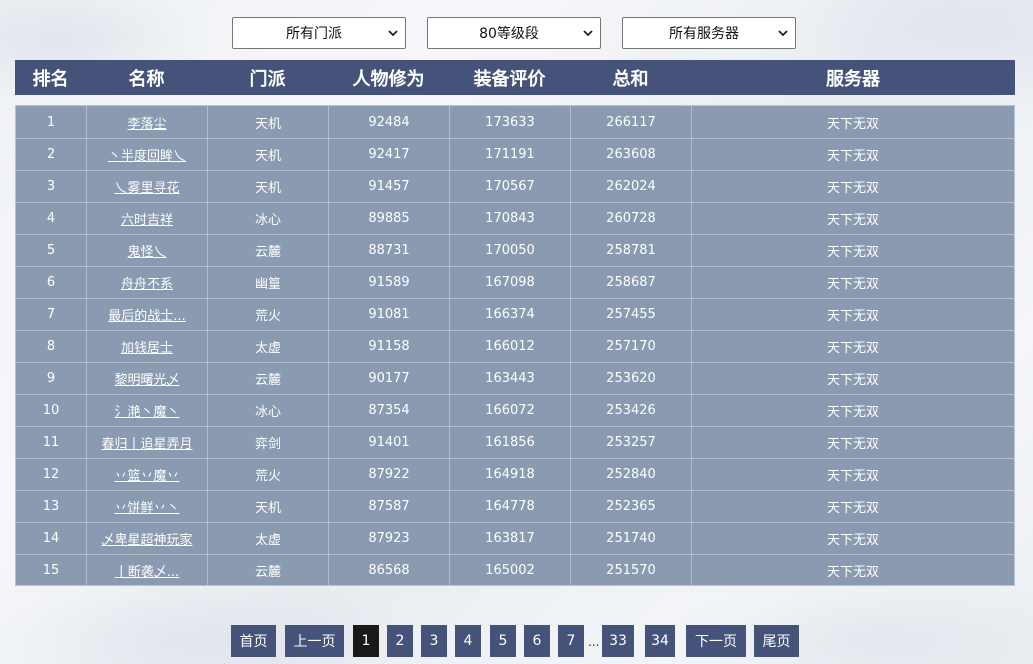  Describe the element at coordinates (618, 641) in the screenshot. I see `page-33-button: 33` at that location.